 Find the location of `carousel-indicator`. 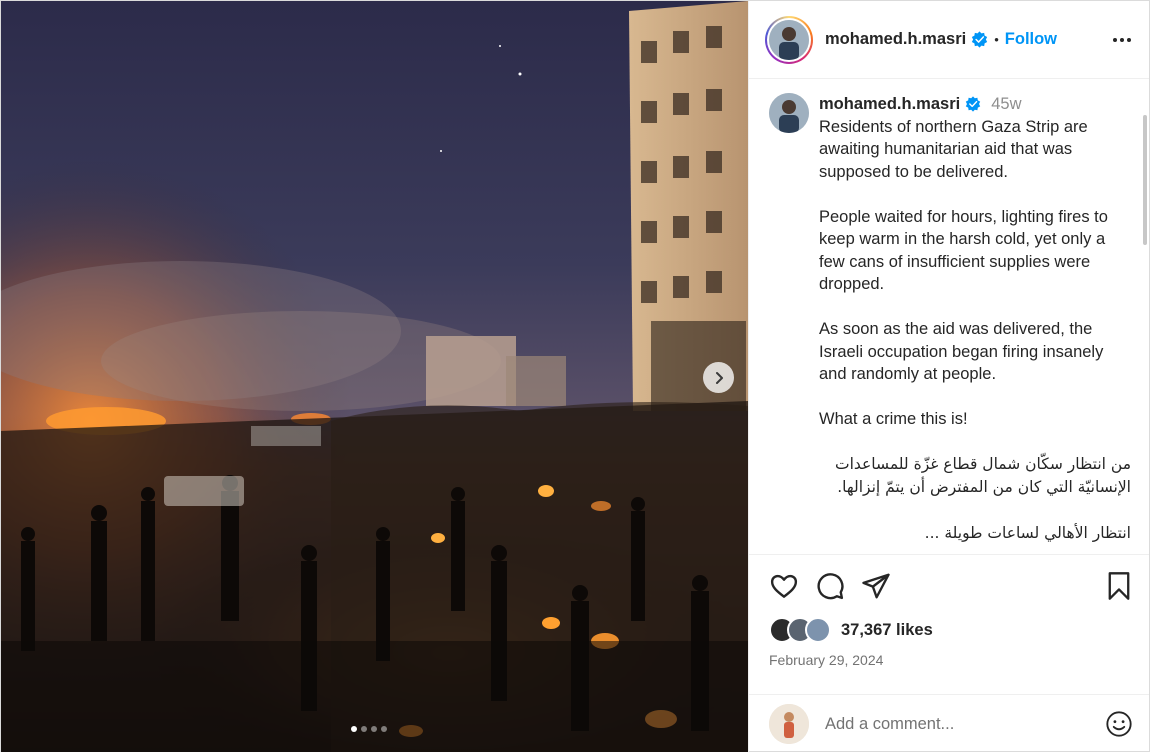

carousel-indicator is located at coordinates (369, 729).